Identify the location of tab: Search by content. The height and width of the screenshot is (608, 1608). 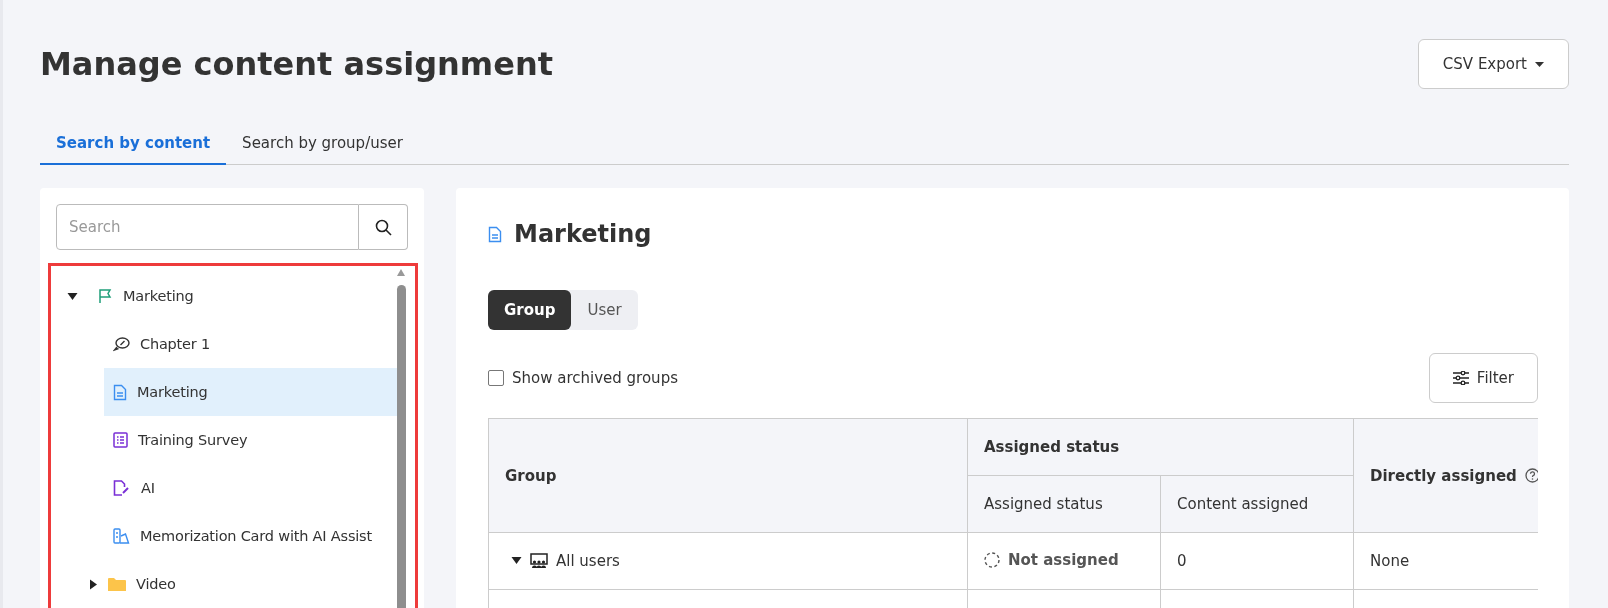
(133, 145).